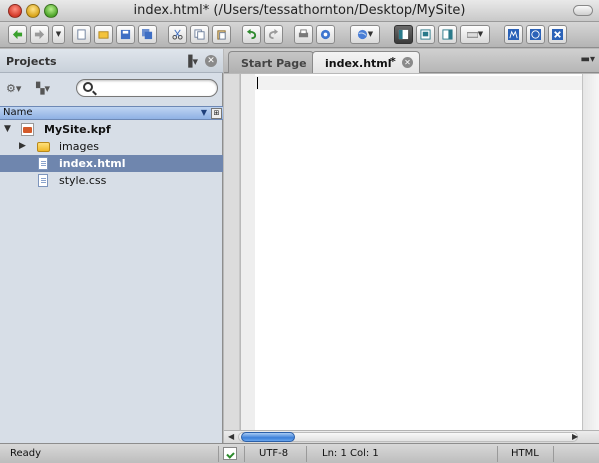  I want to click on tree-row-file: style.css, so click(111, 180).